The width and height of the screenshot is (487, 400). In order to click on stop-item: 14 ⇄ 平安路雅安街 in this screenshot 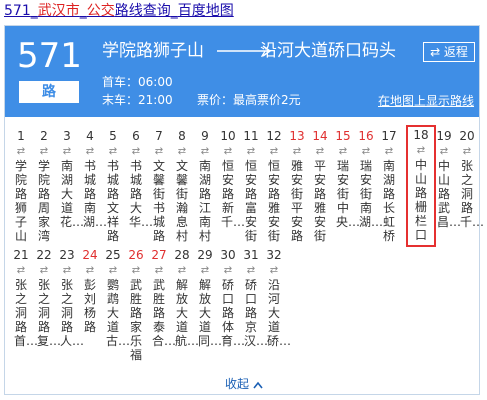, I will do `click(320, 186)`.